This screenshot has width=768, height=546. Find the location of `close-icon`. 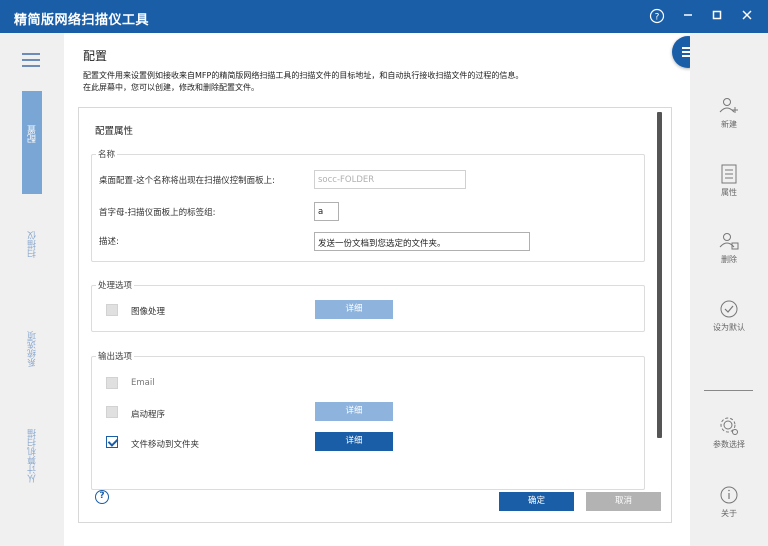

close-icon is located at coordinates (747, 16).